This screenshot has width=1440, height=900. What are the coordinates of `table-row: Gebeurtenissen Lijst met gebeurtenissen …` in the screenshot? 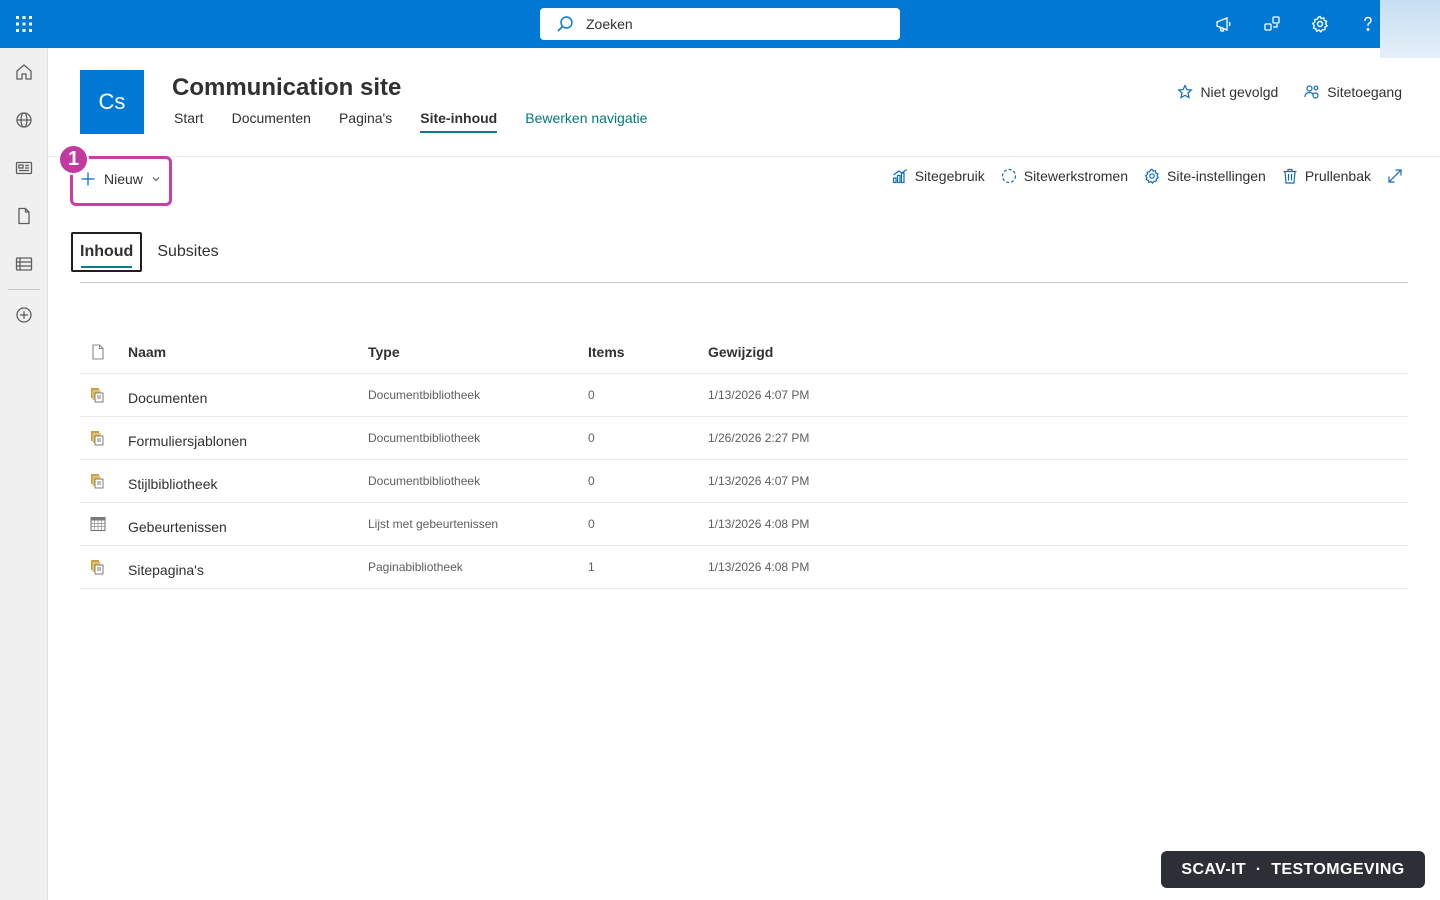 It's located at (744, 524).